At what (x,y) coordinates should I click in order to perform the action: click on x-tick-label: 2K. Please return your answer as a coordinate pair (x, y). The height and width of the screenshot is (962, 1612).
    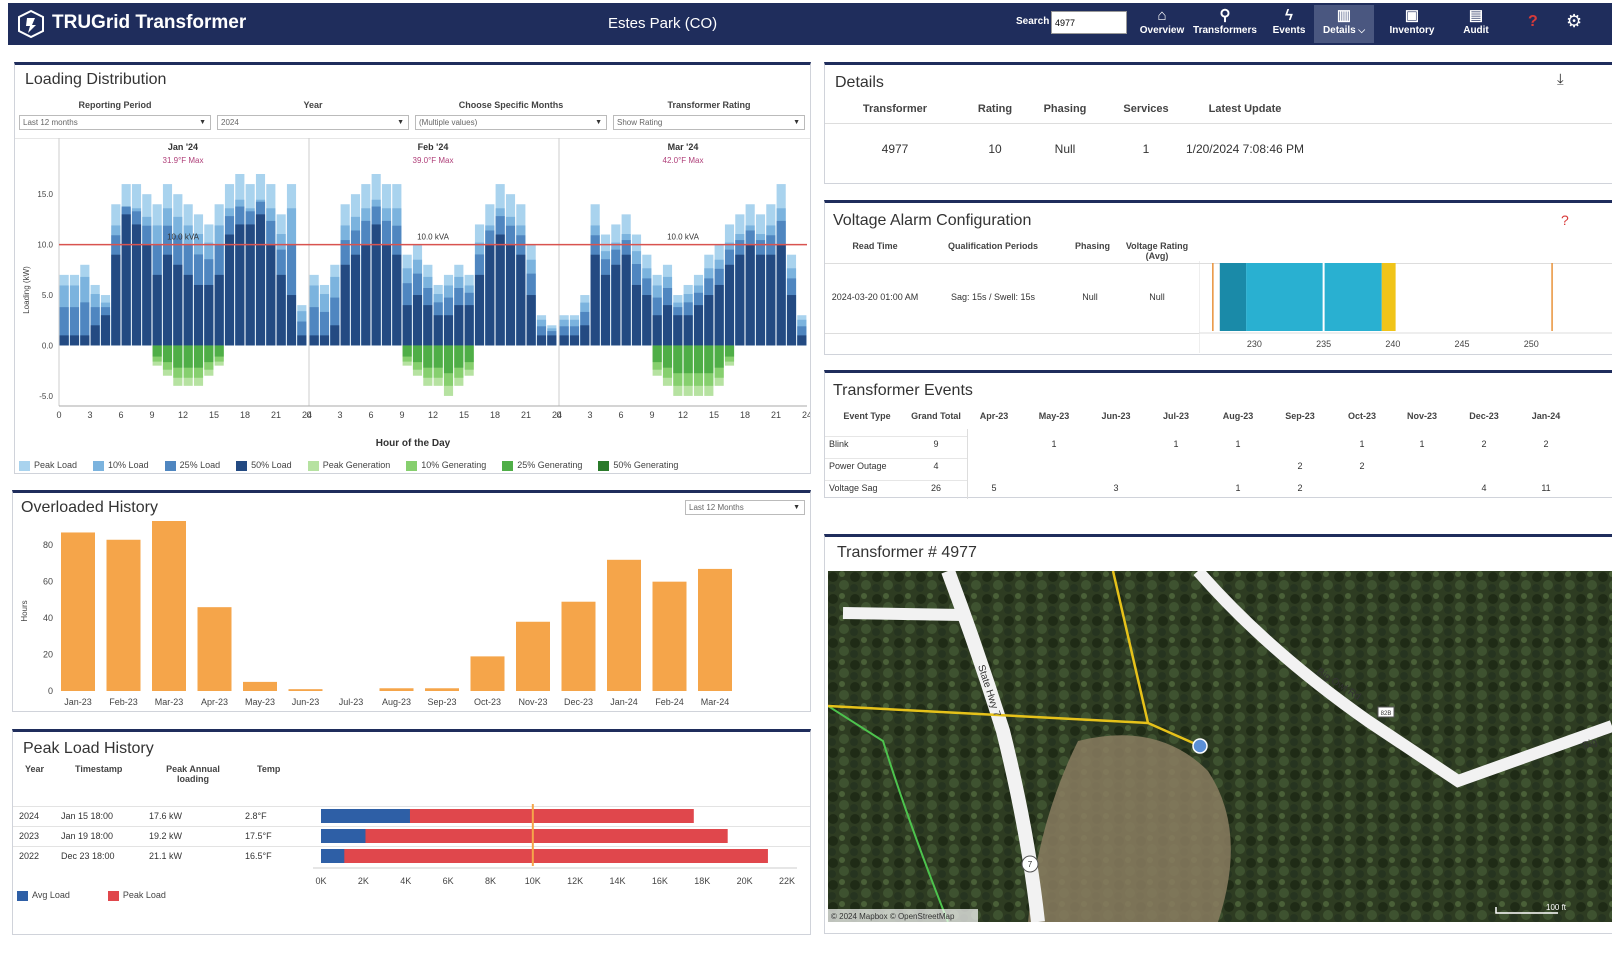
    Looking at the image, I should click on (363, 881).